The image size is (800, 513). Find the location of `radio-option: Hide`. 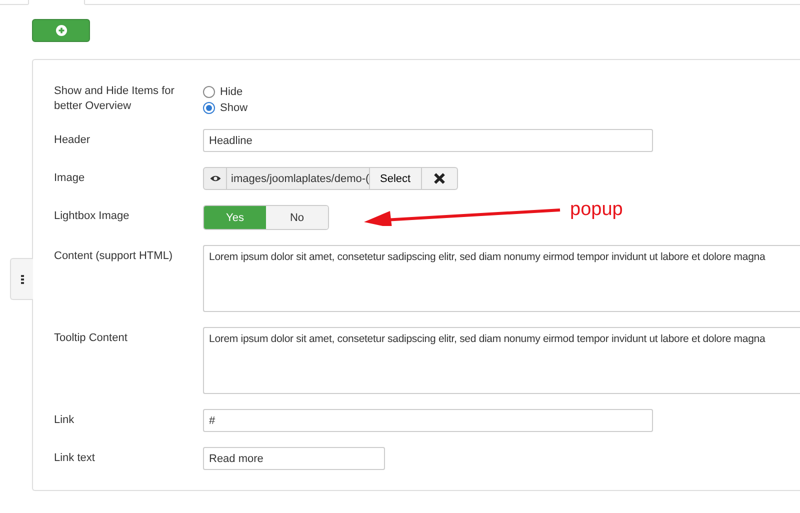

radio-option: Hide is located at coordinates (225, 92).